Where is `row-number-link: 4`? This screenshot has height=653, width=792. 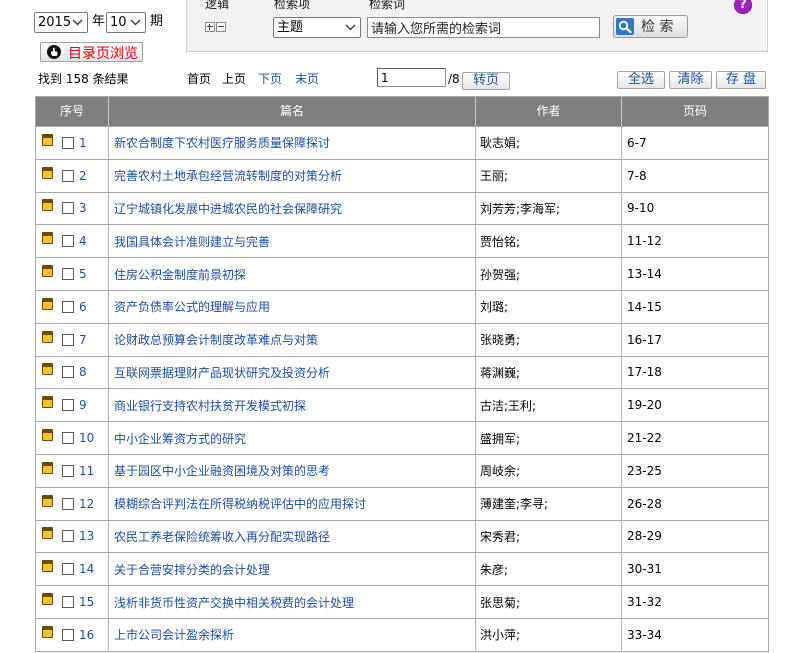
row-number-link: 4 is located at coordinates (83, 241).